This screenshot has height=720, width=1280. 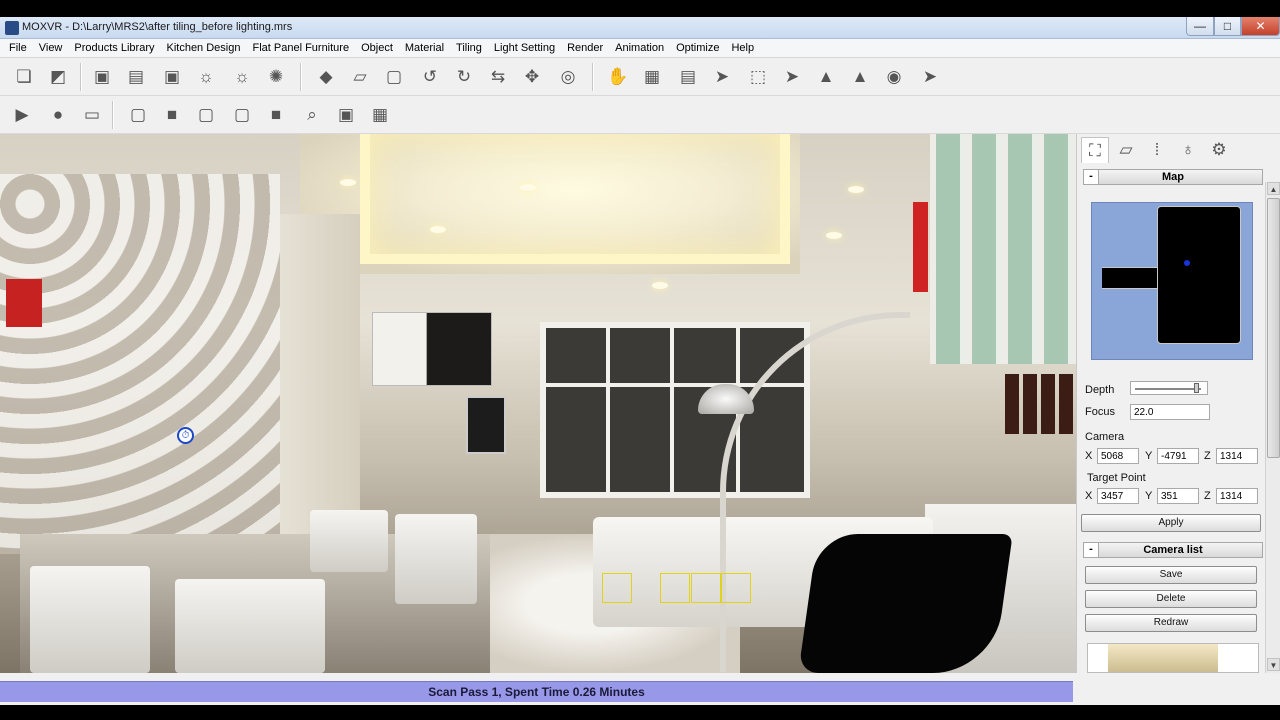 What do you see at coordinates (1173, 550) in the screenshot?
I see `camera-list-header: - Camera list` at bounding box center [1173, 550].